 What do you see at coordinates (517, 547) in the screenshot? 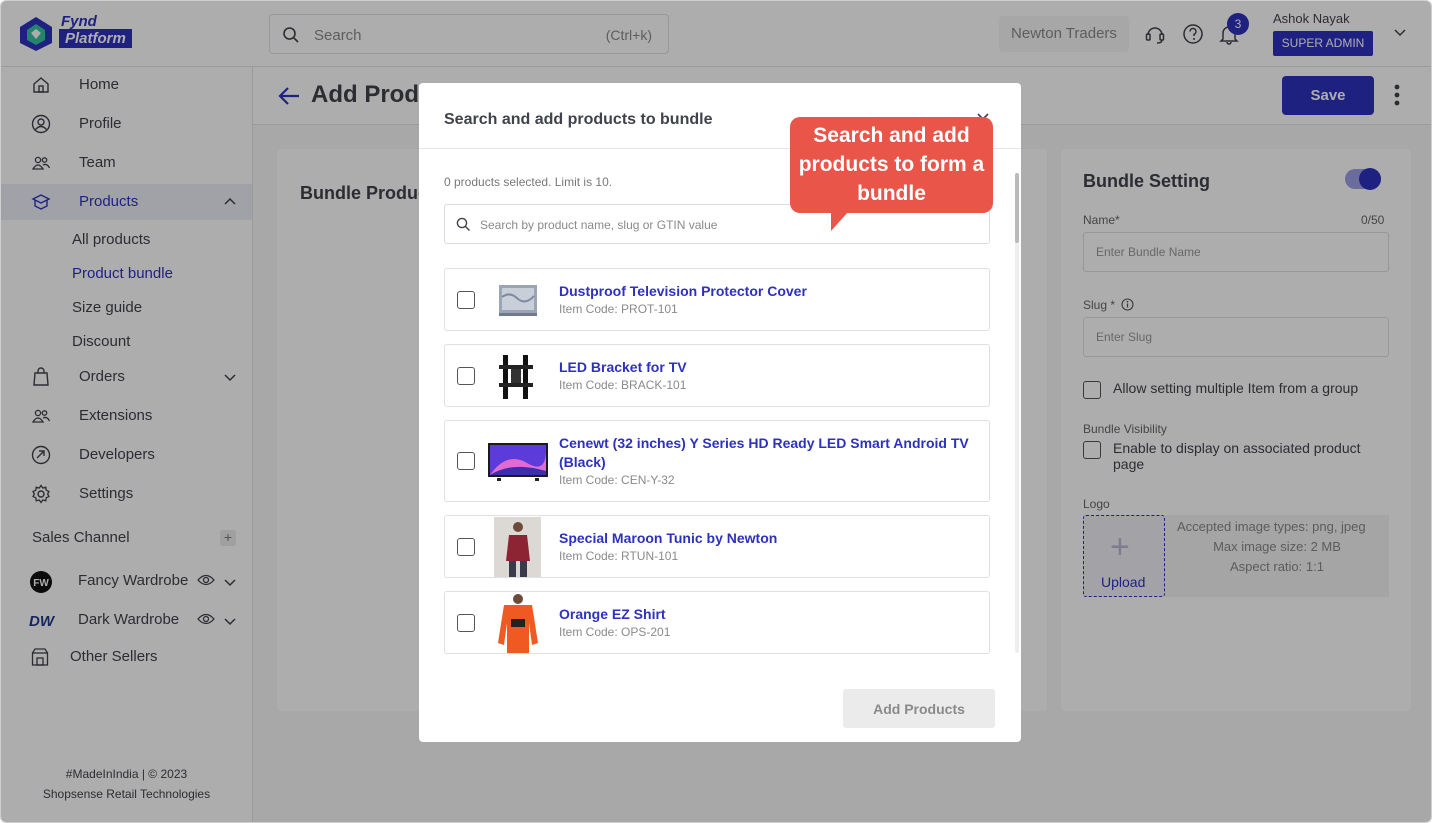
I see `maroon-tunic-thumbnail` at bounding box center [517, 547].